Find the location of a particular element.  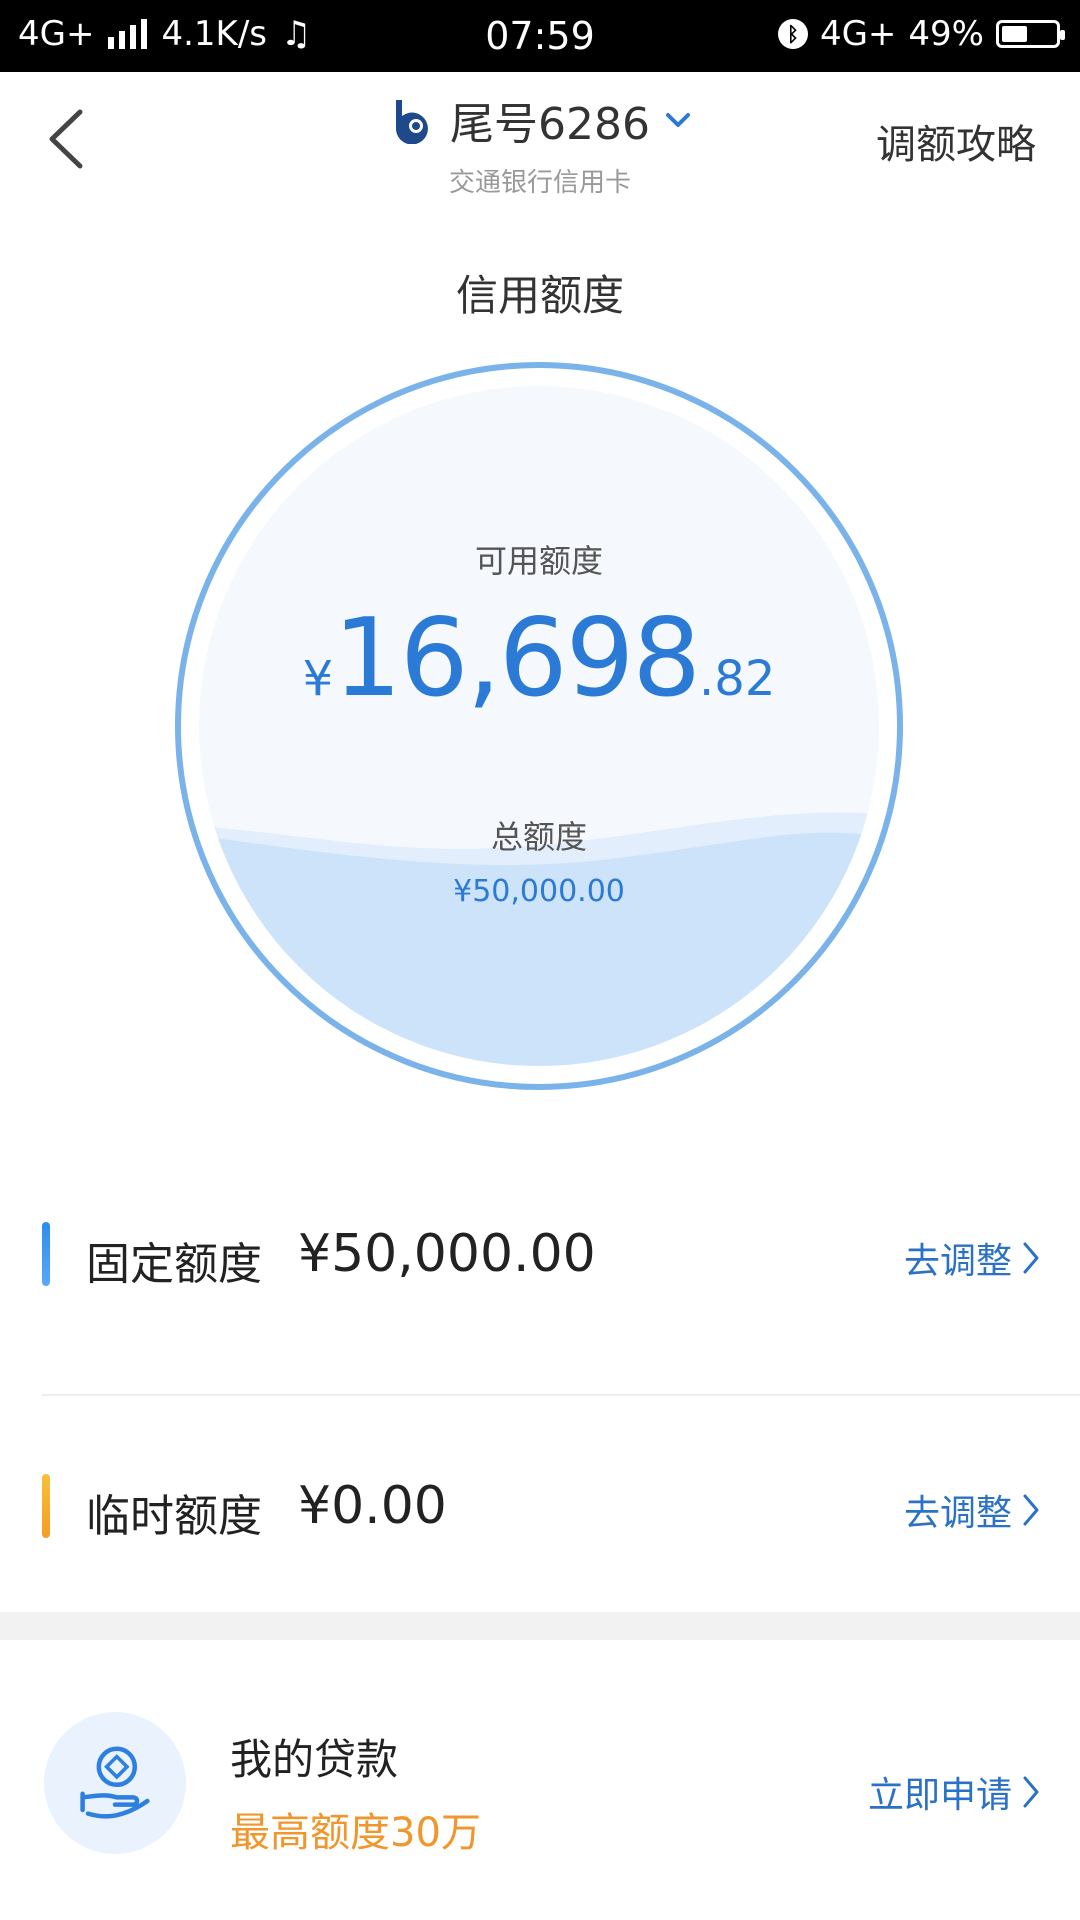

adjust-guide-link: 调额攻略 is located at coordinates (956, 141).